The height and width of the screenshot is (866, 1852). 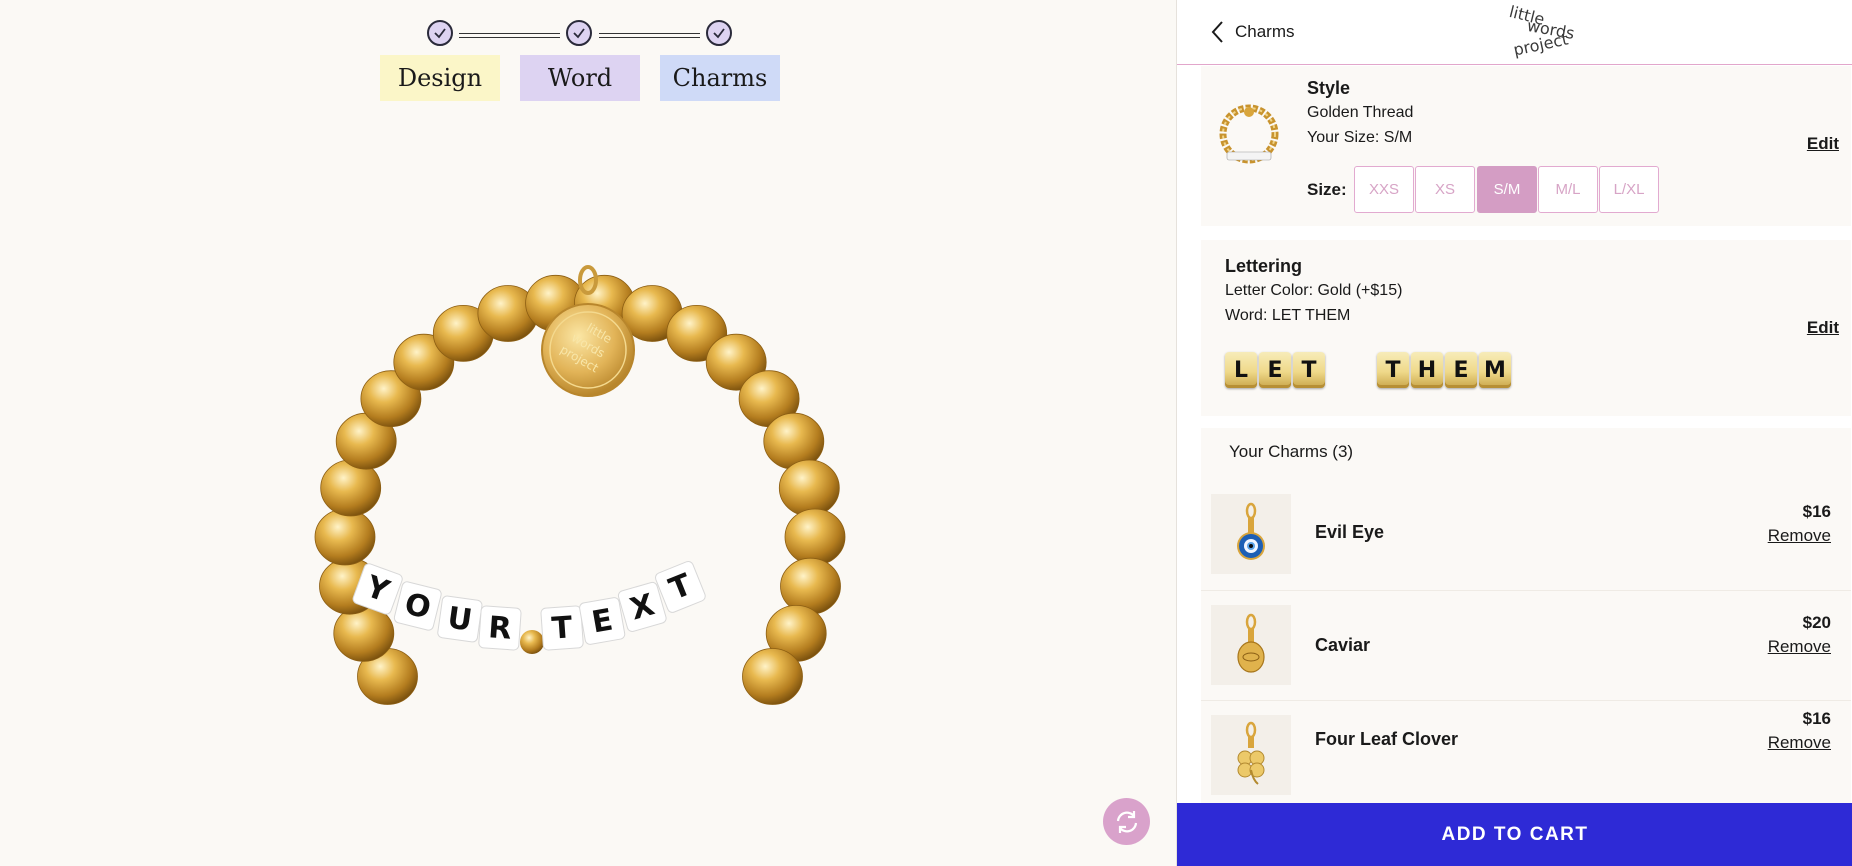 I want to click on letter-bead: M, so click(x=1495, y=370).